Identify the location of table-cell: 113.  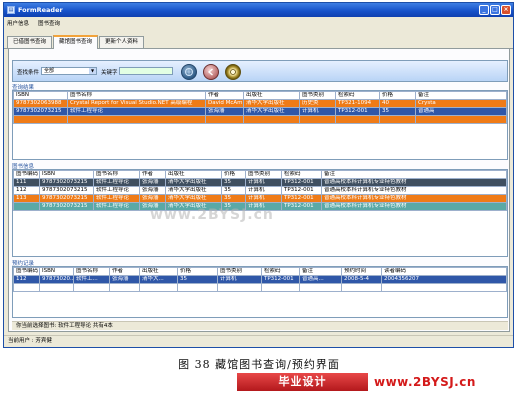
(26, 198).